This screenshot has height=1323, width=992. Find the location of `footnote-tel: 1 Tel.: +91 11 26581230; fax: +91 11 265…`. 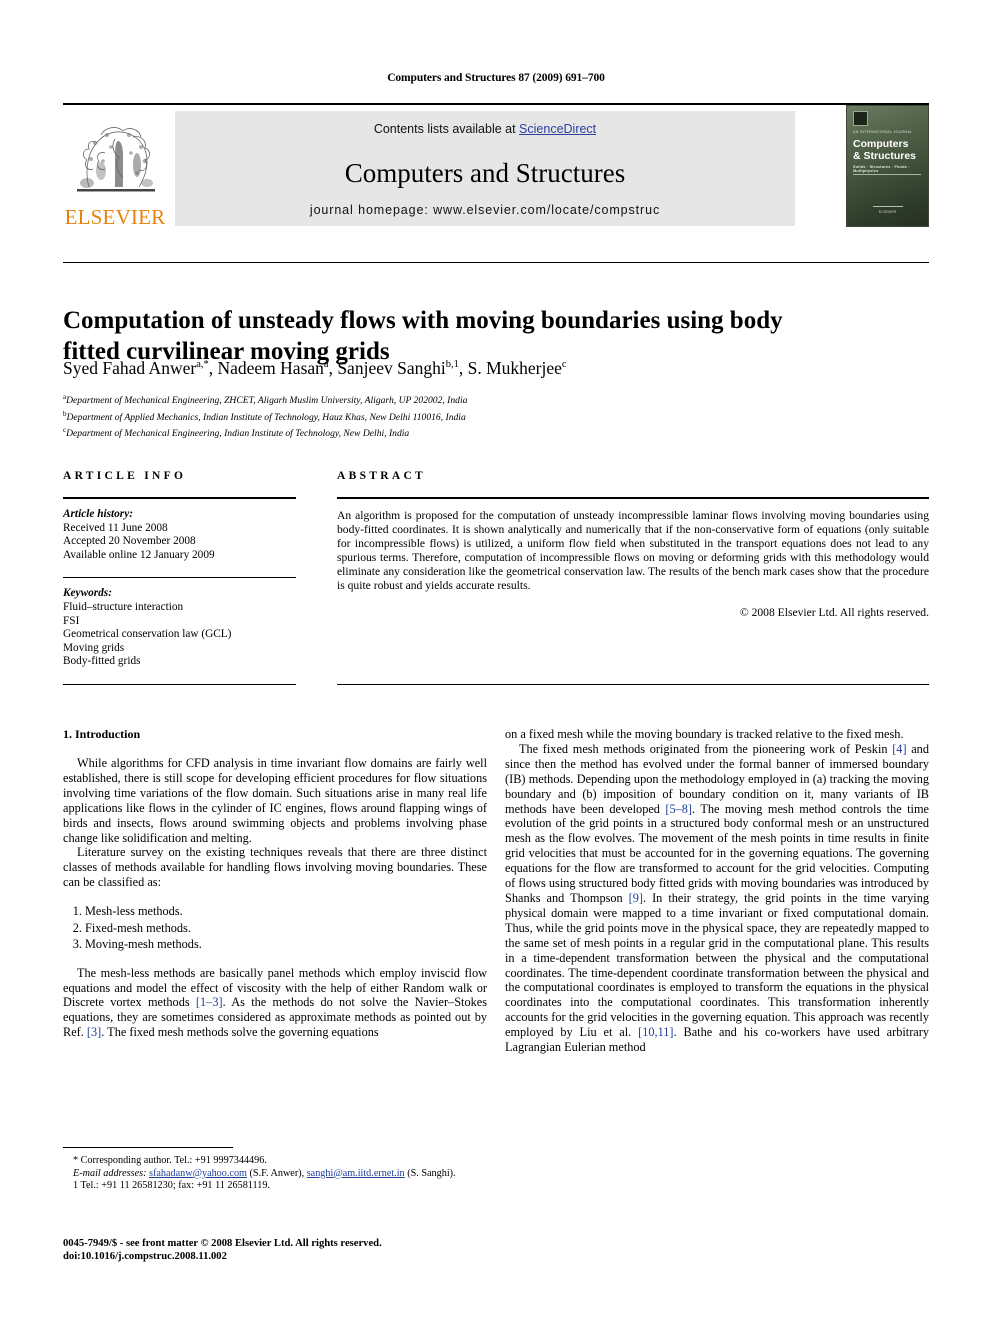

footnote-tel: 1 Tel.: +91 11 26581230; fax: +91 11 265… is located at coordinates (171, 1186).